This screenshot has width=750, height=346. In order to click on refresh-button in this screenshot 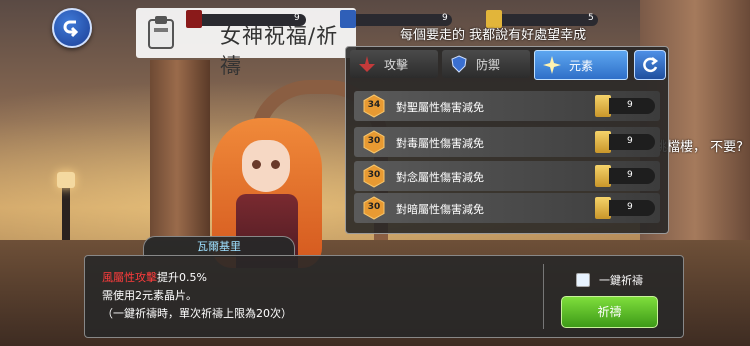, I will do `click(650, 65)`.